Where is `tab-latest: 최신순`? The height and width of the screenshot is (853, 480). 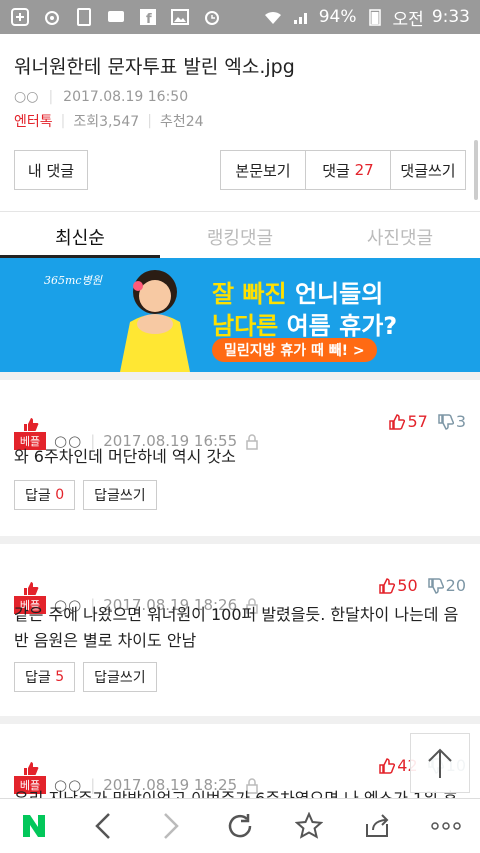
tab-latest: 최신순 is located at coordinates (80, 235).